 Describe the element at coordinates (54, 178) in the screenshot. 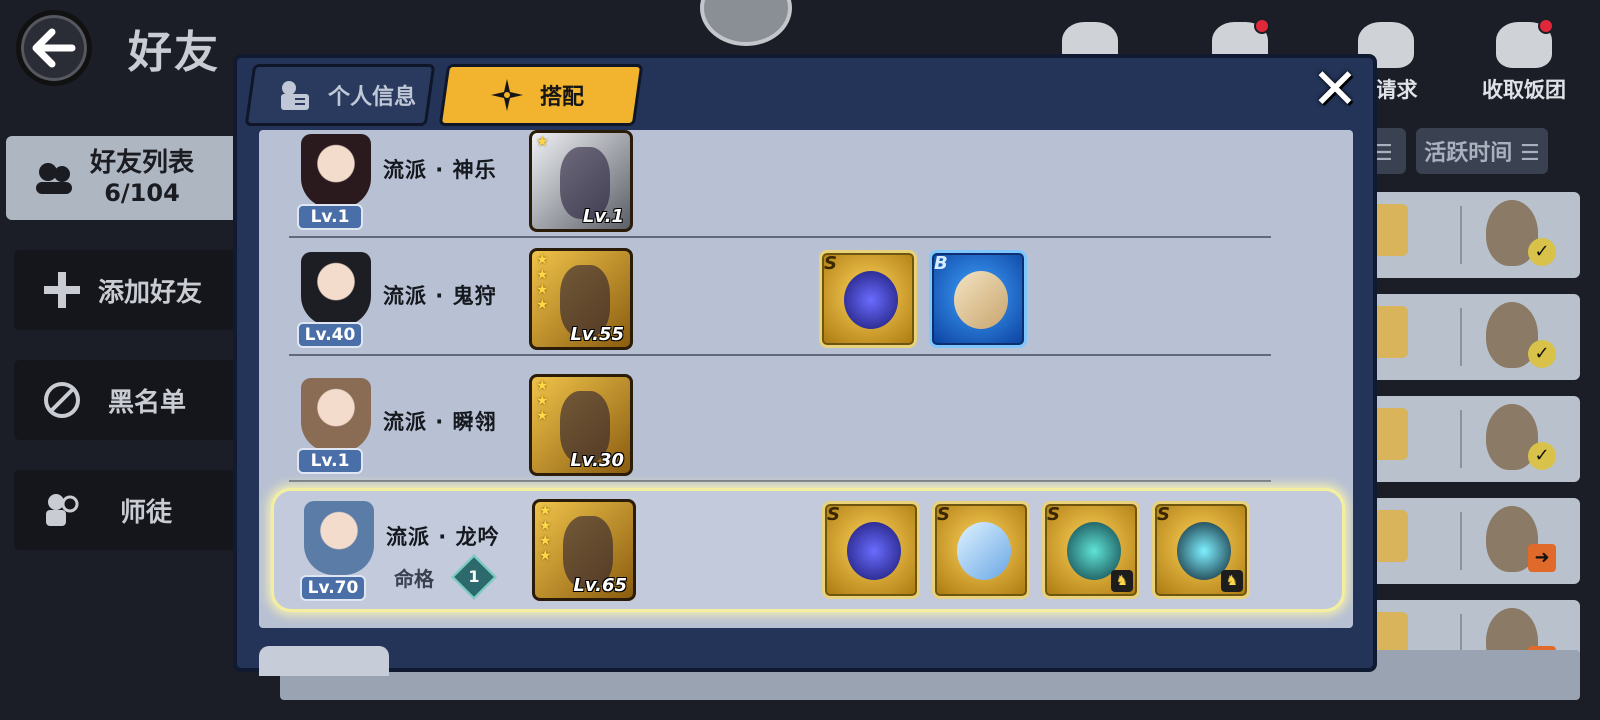

I see `friends-icon` at that location.